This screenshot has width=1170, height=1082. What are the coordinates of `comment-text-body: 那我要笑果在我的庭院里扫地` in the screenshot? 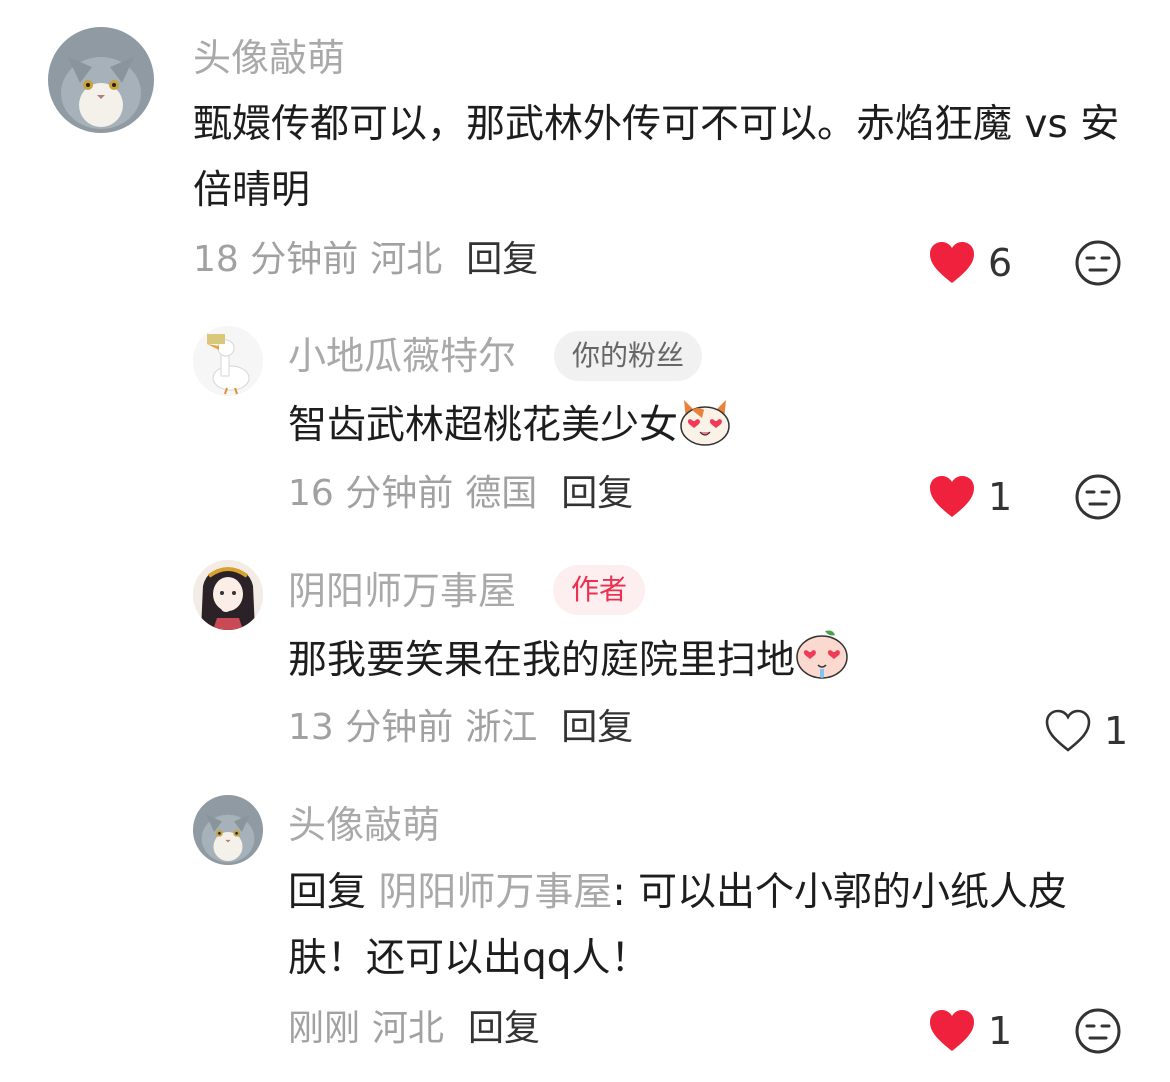 It's located at (542, 660).